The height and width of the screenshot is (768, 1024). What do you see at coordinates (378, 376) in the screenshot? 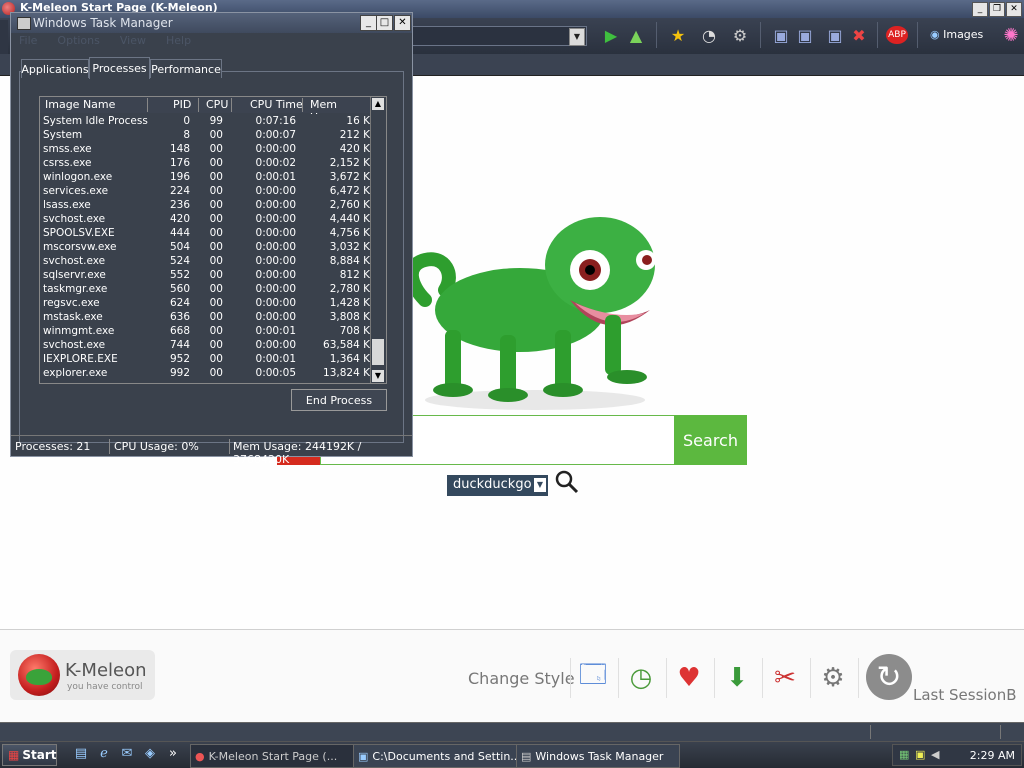
I see `scroll-down-icon: ▼` at bounding box center [378, 376].